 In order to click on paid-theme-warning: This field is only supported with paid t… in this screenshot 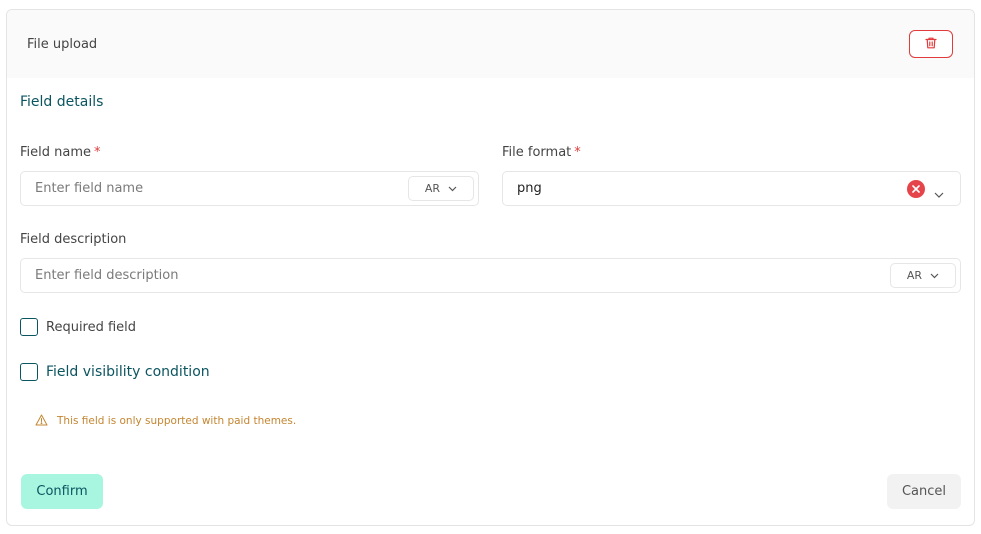, I will do `click(165, 420)`.